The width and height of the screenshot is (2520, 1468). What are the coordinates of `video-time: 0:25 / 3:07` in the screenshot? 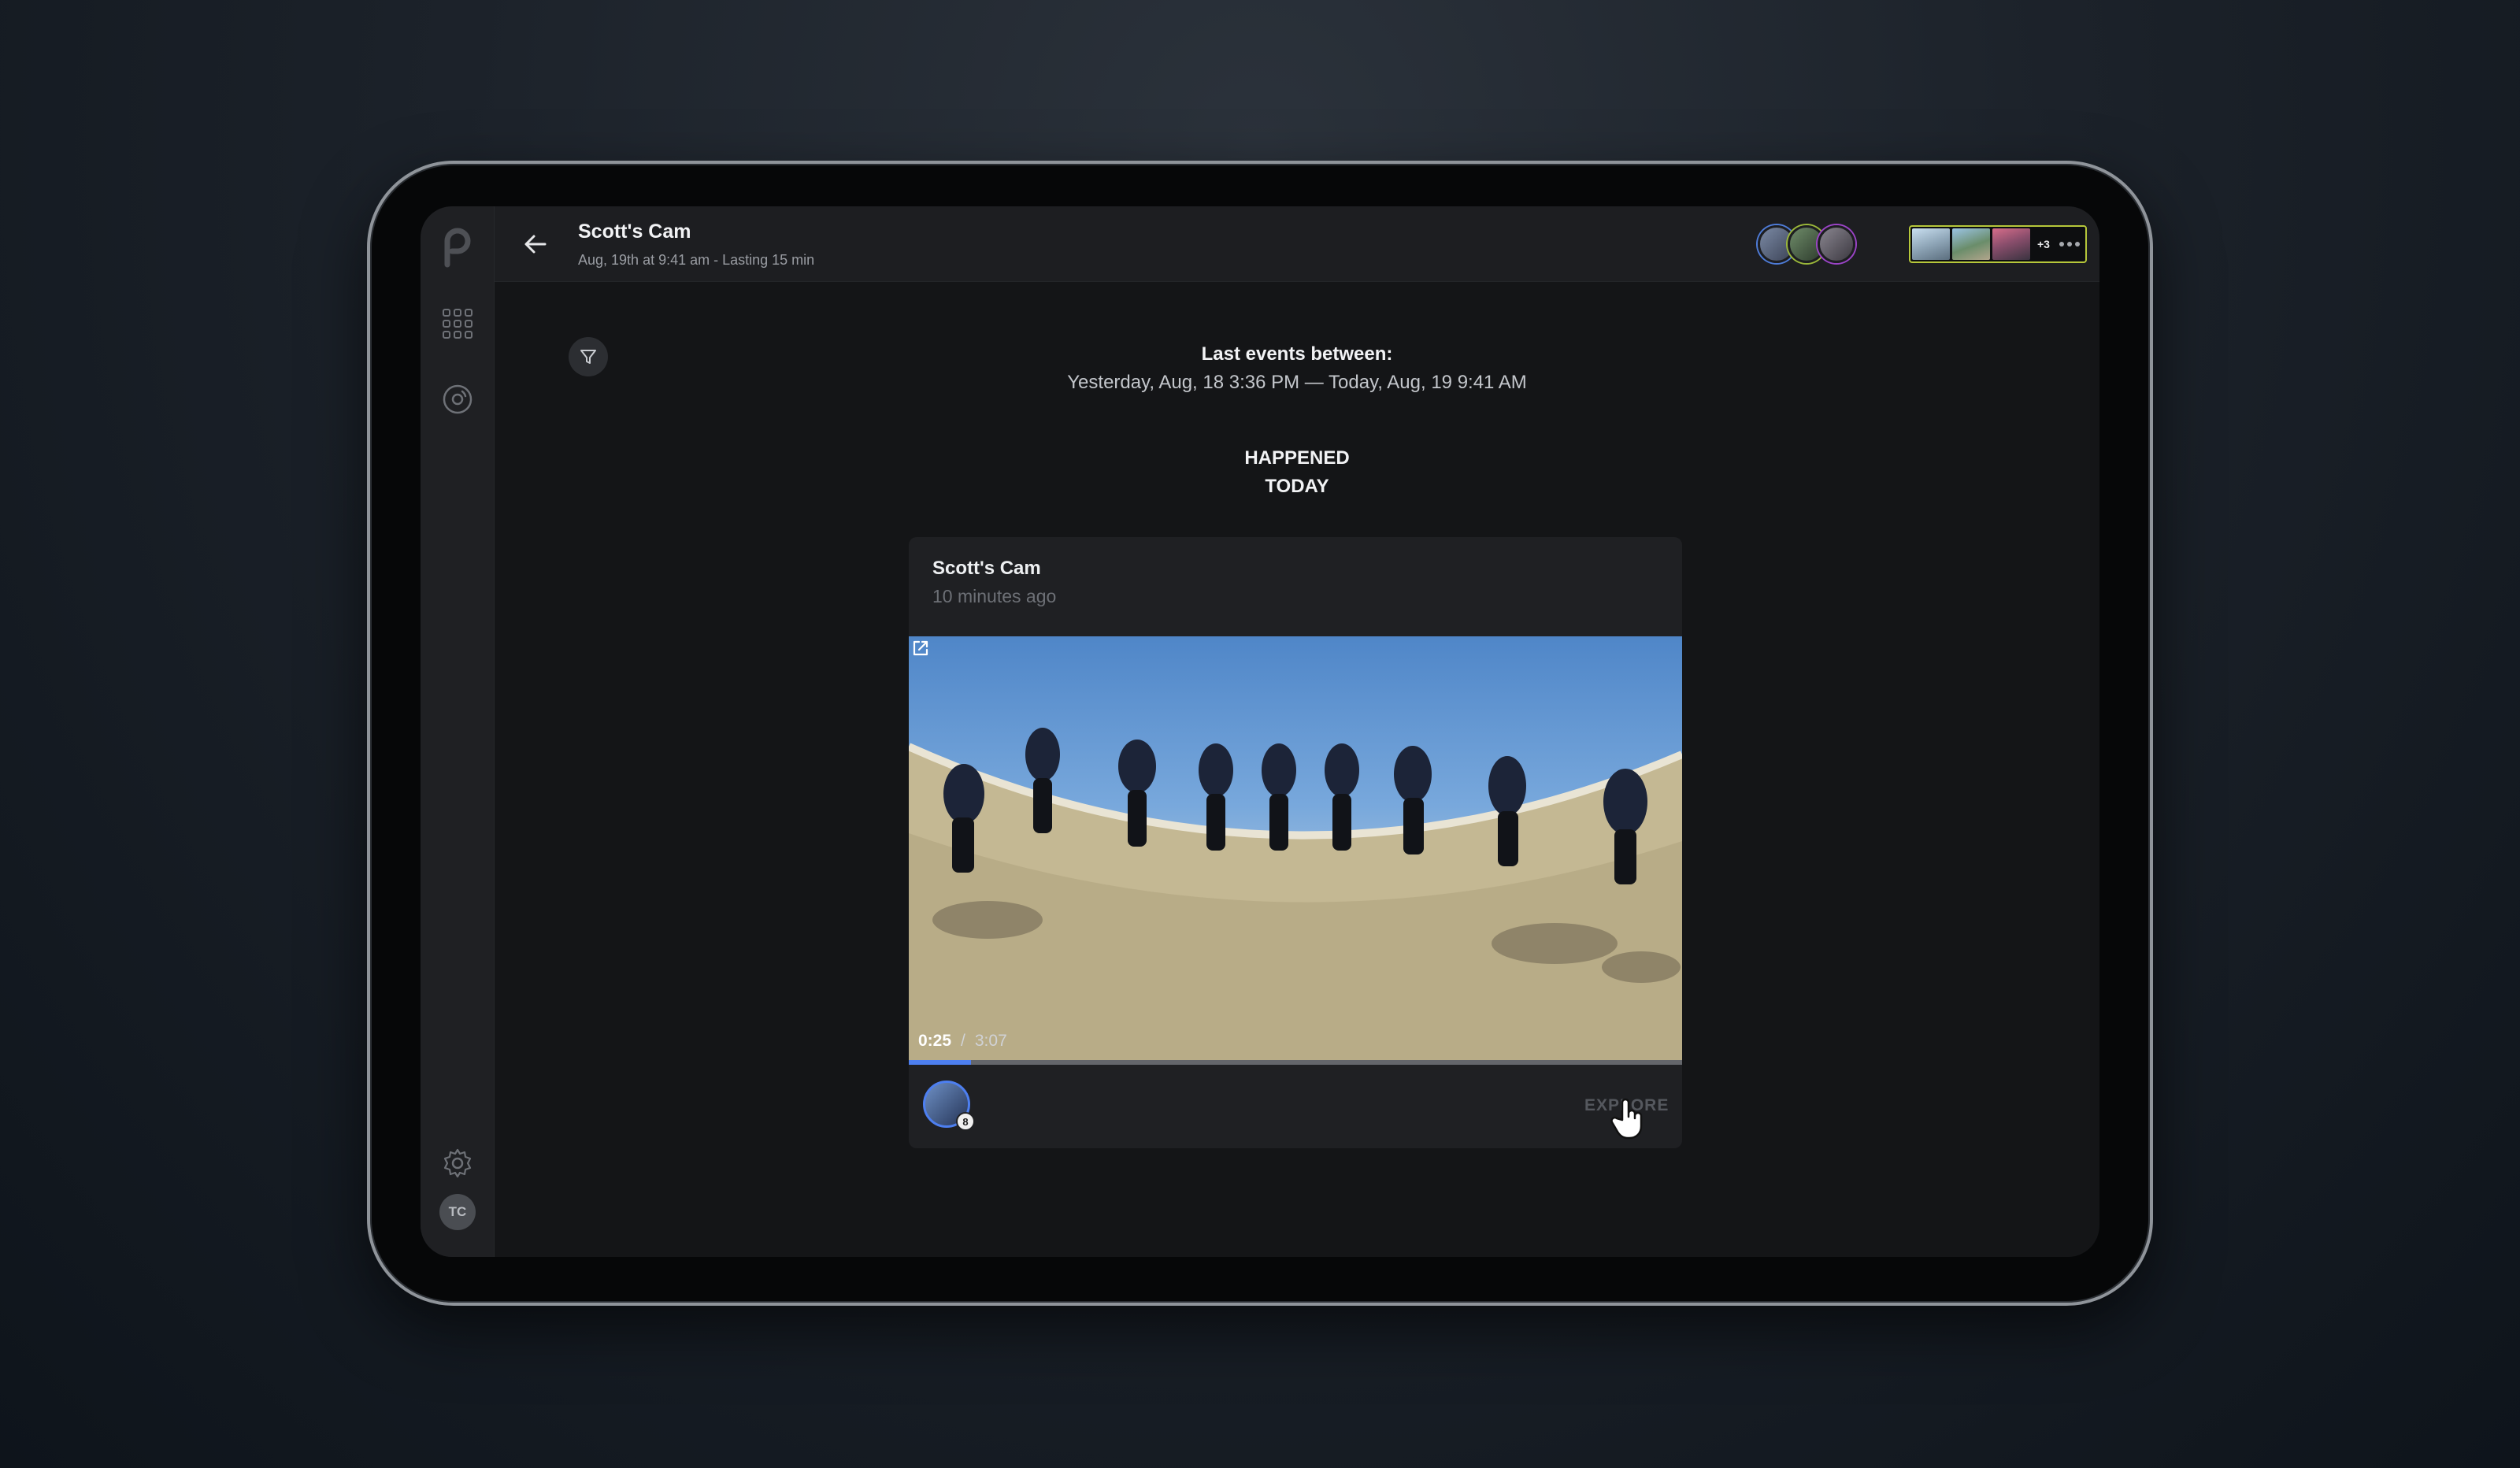 It's located at (962, 1041).